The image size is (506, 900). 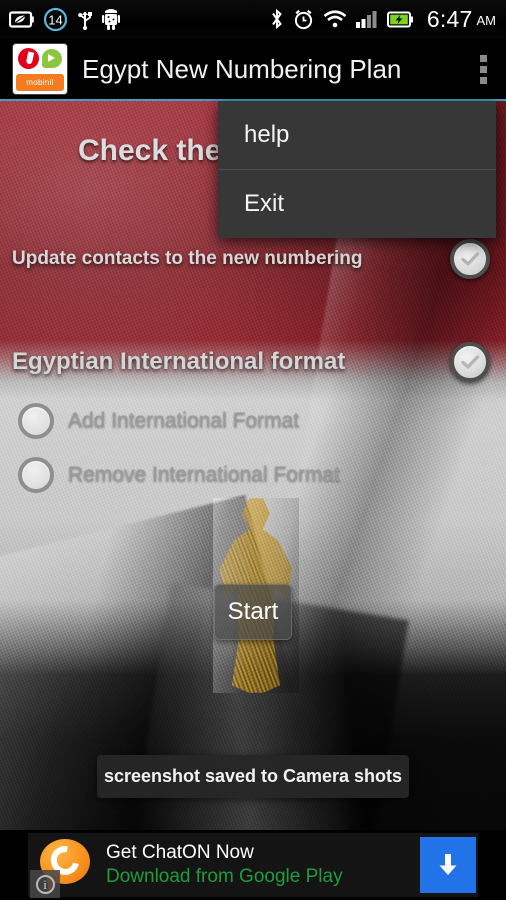 I want to click on status-bar: 14 6:47 AM, so click(x=253, y=19).